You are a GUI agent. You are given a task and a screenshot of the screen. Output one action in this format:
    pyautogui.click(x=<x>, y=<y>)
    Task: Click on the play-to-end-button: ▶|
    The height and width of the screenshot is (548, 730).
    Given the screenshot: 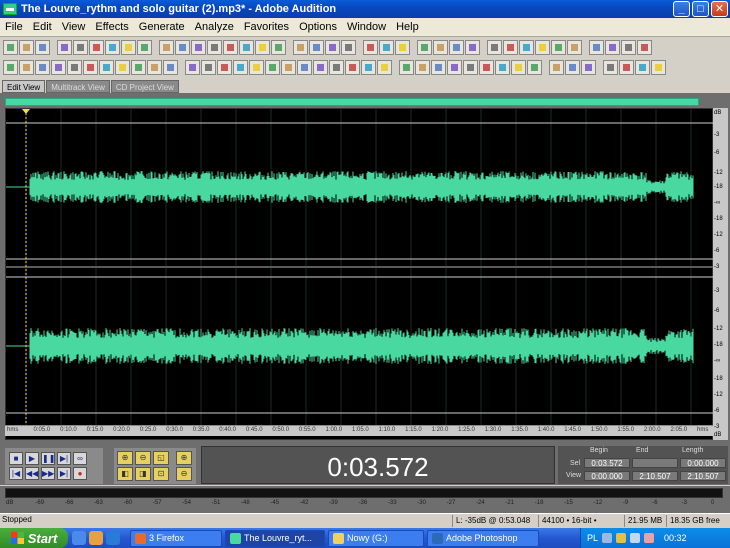 What is the action you would take?
    pyautogui.click(x=64, y=458)
    